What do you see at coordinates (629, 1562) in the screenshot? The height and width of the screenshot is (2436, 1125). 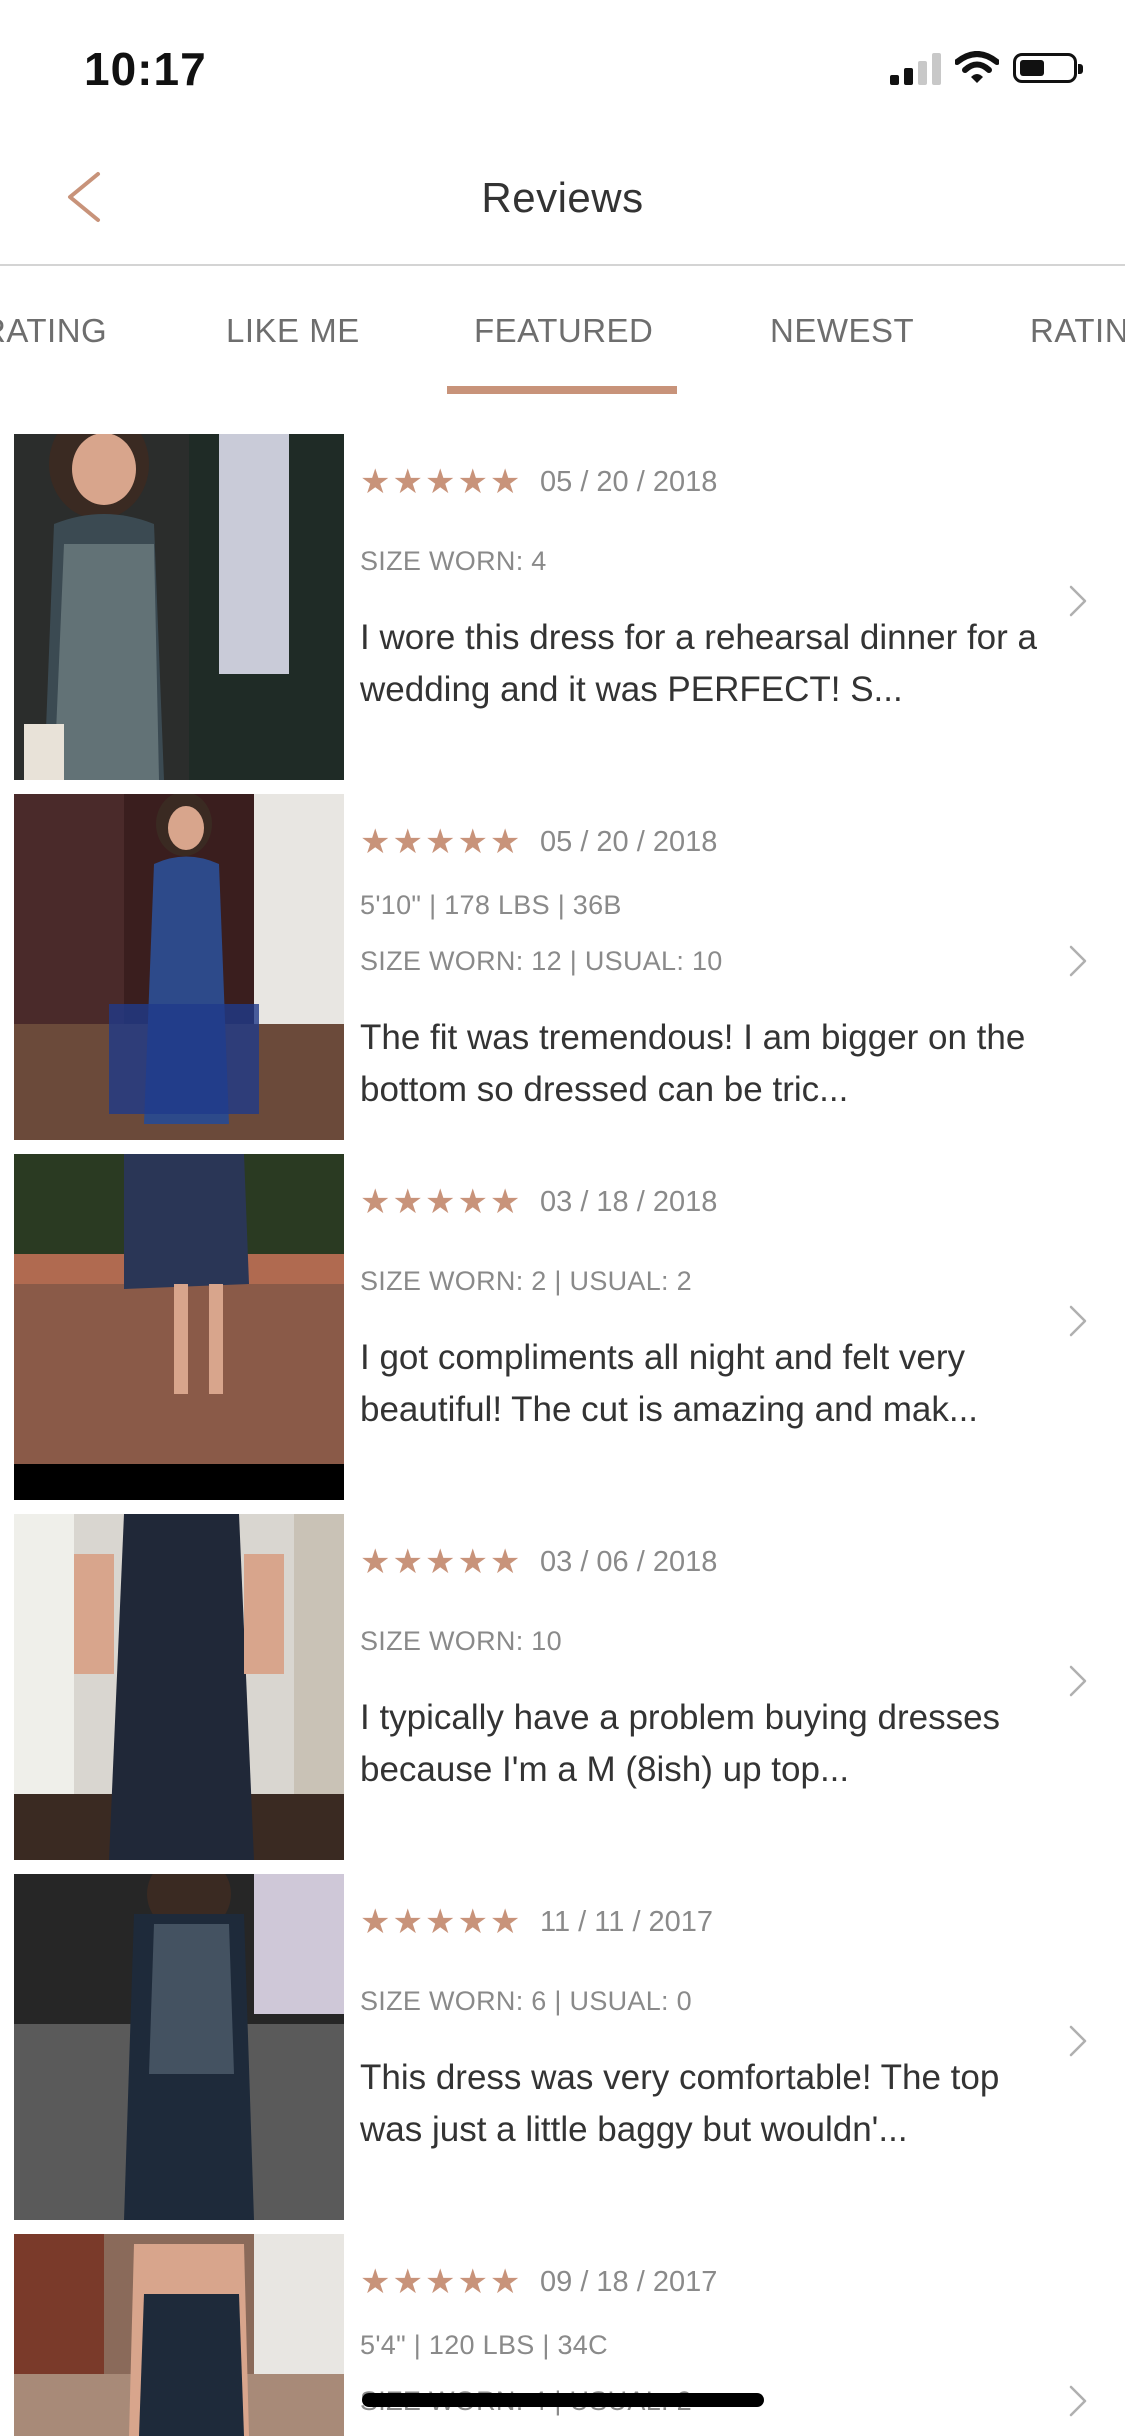 I see `review-date: 03 / 06 / 2018` at bounding box center [629, 1562].